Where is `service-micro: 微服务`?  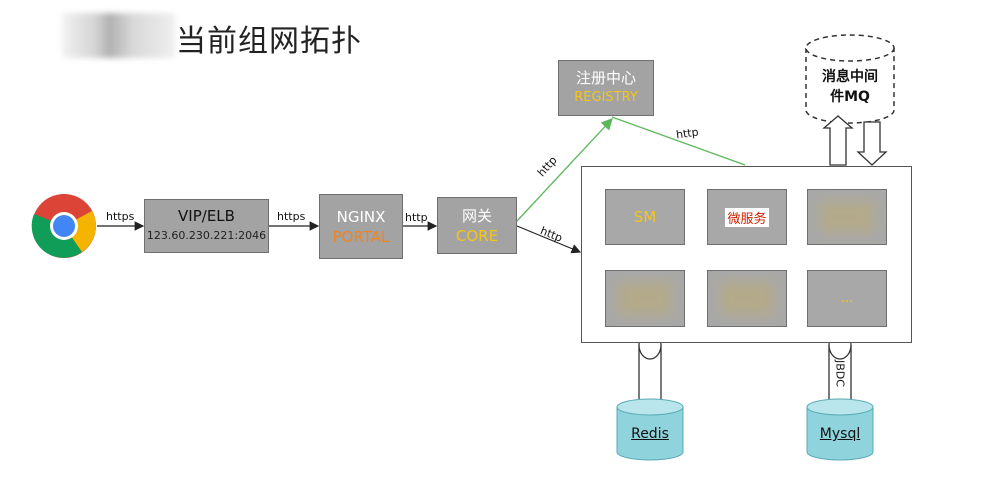
service-micro: 微服务 is located at coordinates (747, 217).